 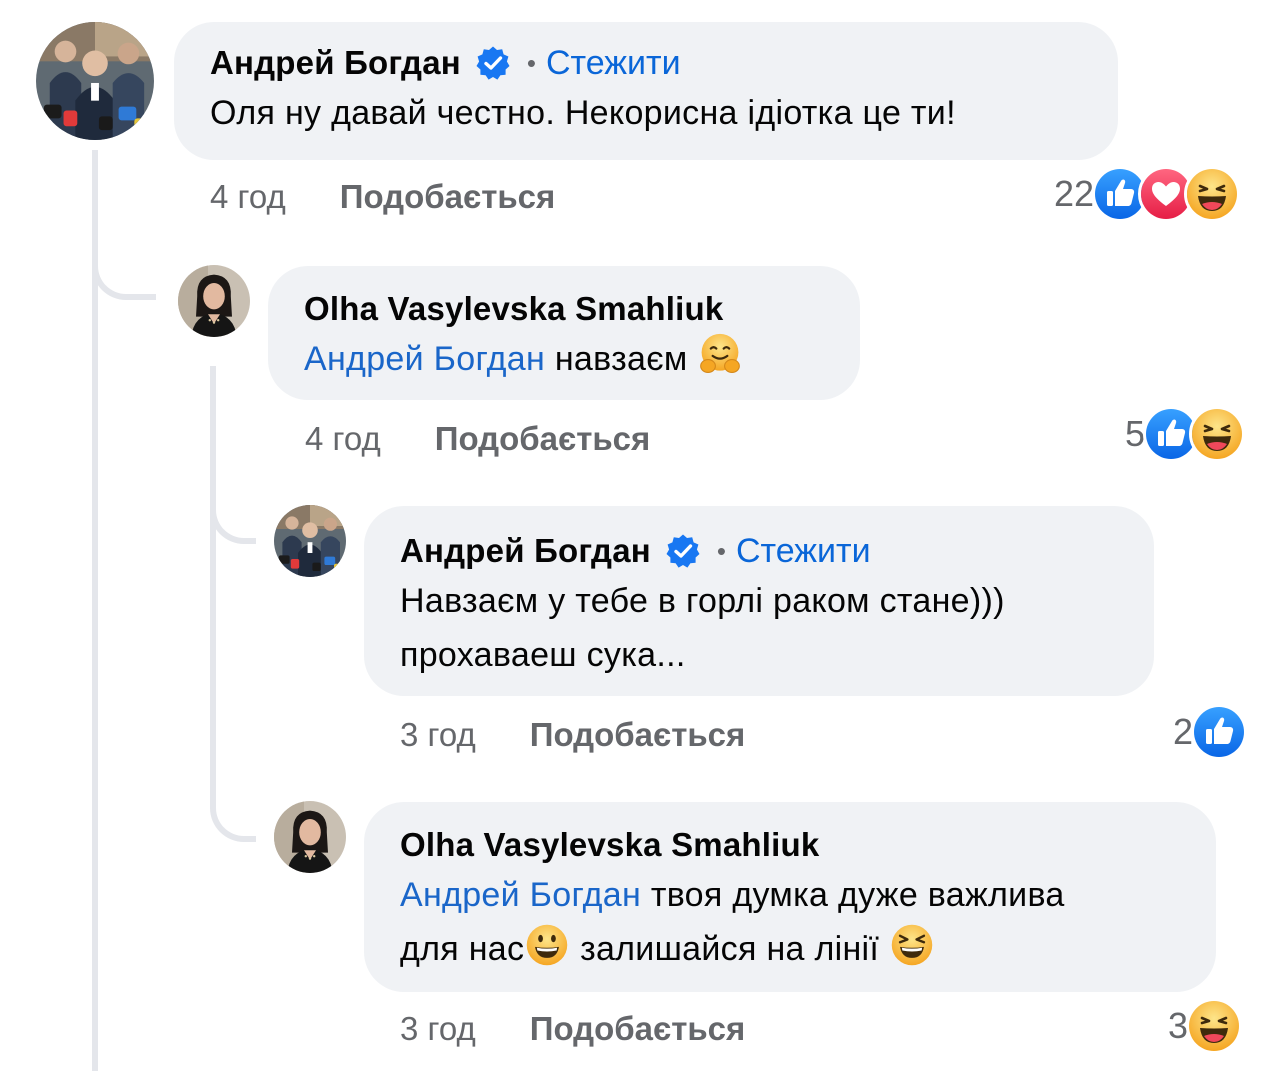 I want to click on comment-body: для нас, so click(x=462, y=949).